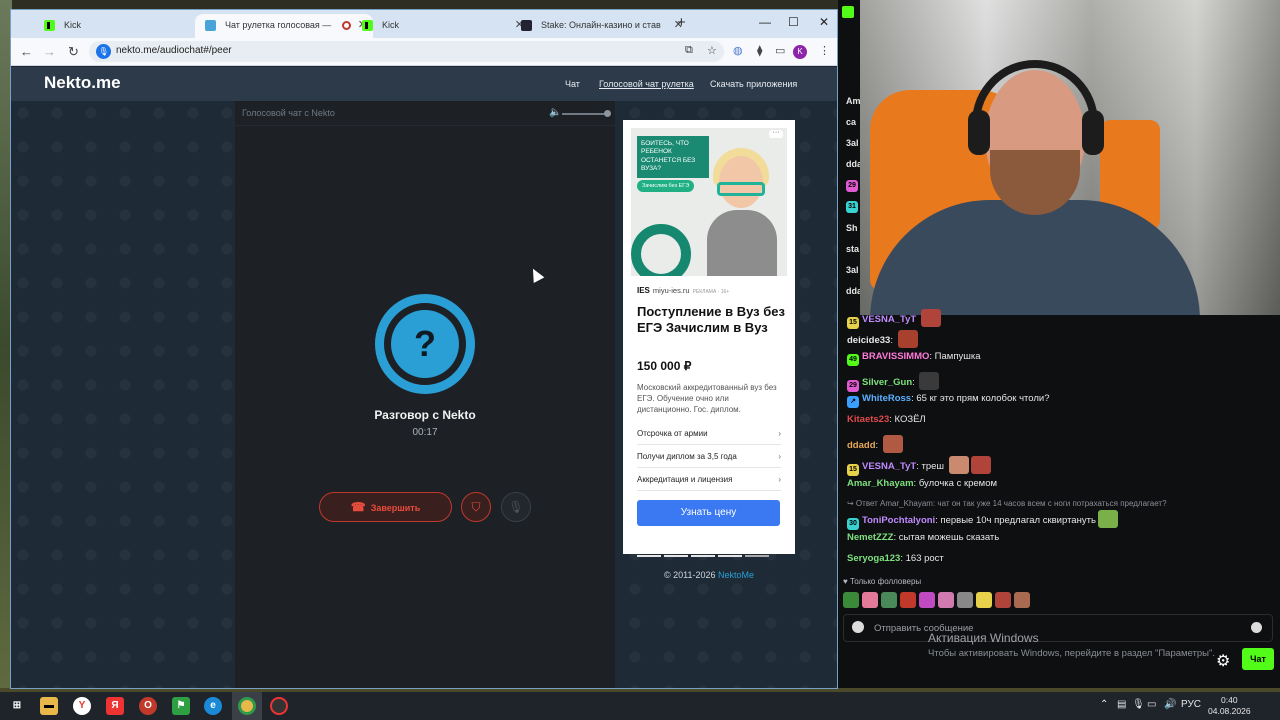  What do you see at coordinates (780, 50) in the screenshot?
I see `side-panel-icon: ▭` at bounding box center [780, 50].